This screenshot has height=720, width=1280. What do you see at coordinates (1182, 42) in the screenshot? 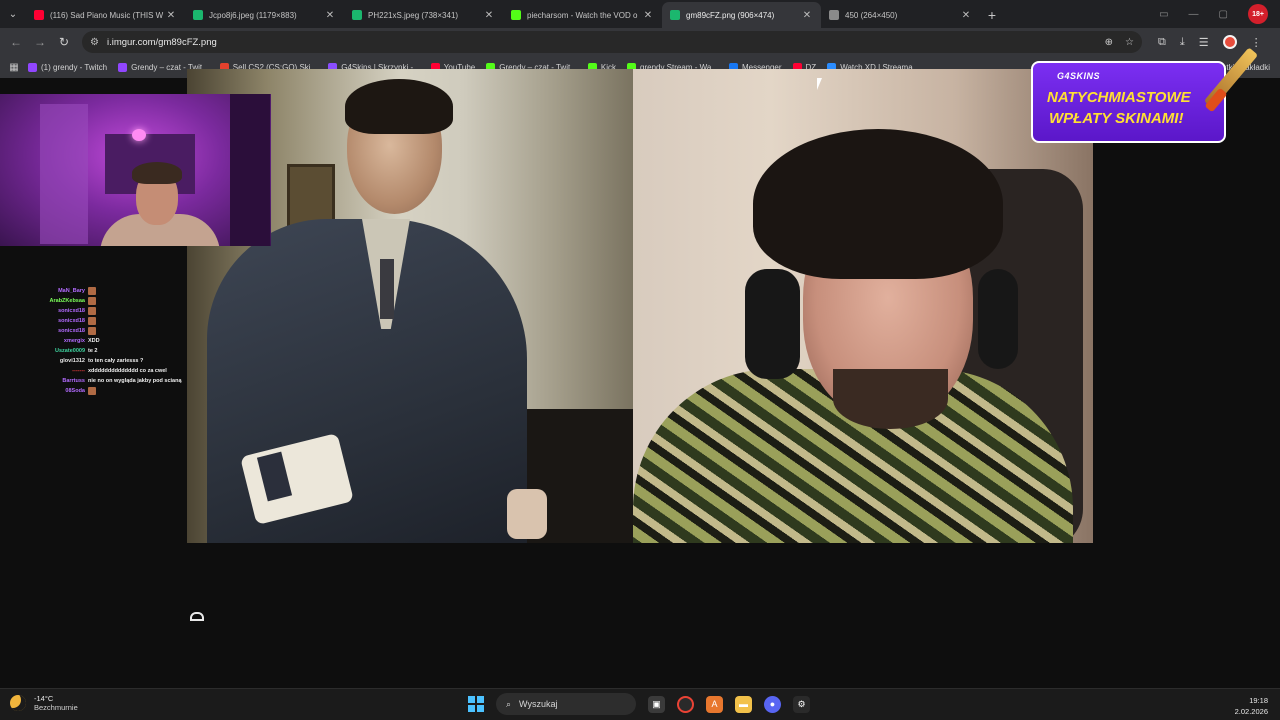
I see `download-icon: ⤓` at bounding box center [1182, 42].